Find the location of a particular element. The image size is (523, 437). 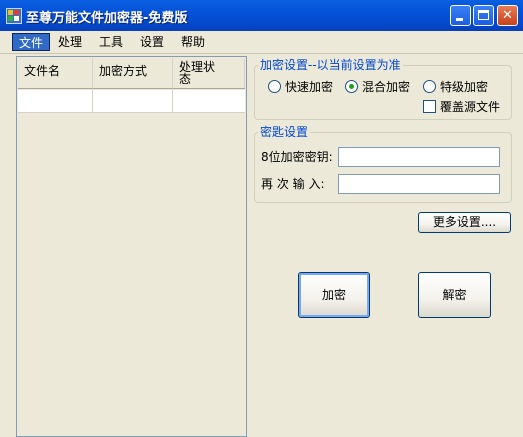

close-icon: ✕ is located at coordinates (507, 15).